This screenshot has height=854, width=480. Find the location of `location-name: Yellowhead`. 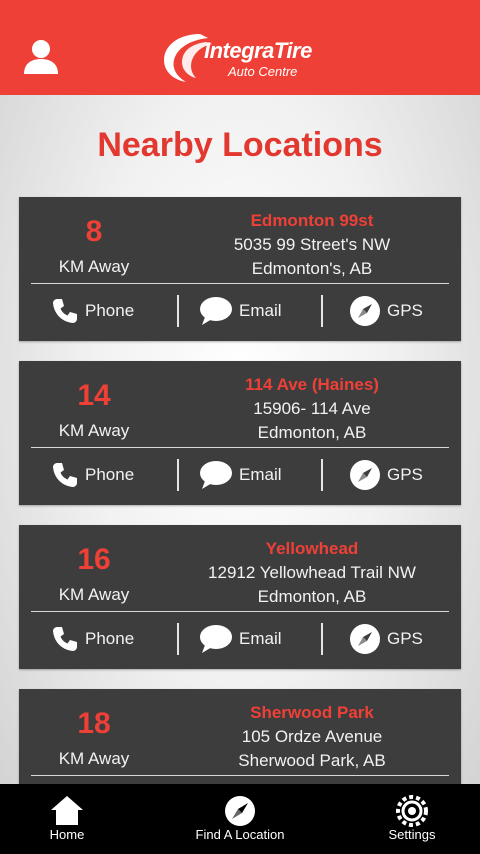

location-name: Yellowhead is located at coordinates (312, 549).